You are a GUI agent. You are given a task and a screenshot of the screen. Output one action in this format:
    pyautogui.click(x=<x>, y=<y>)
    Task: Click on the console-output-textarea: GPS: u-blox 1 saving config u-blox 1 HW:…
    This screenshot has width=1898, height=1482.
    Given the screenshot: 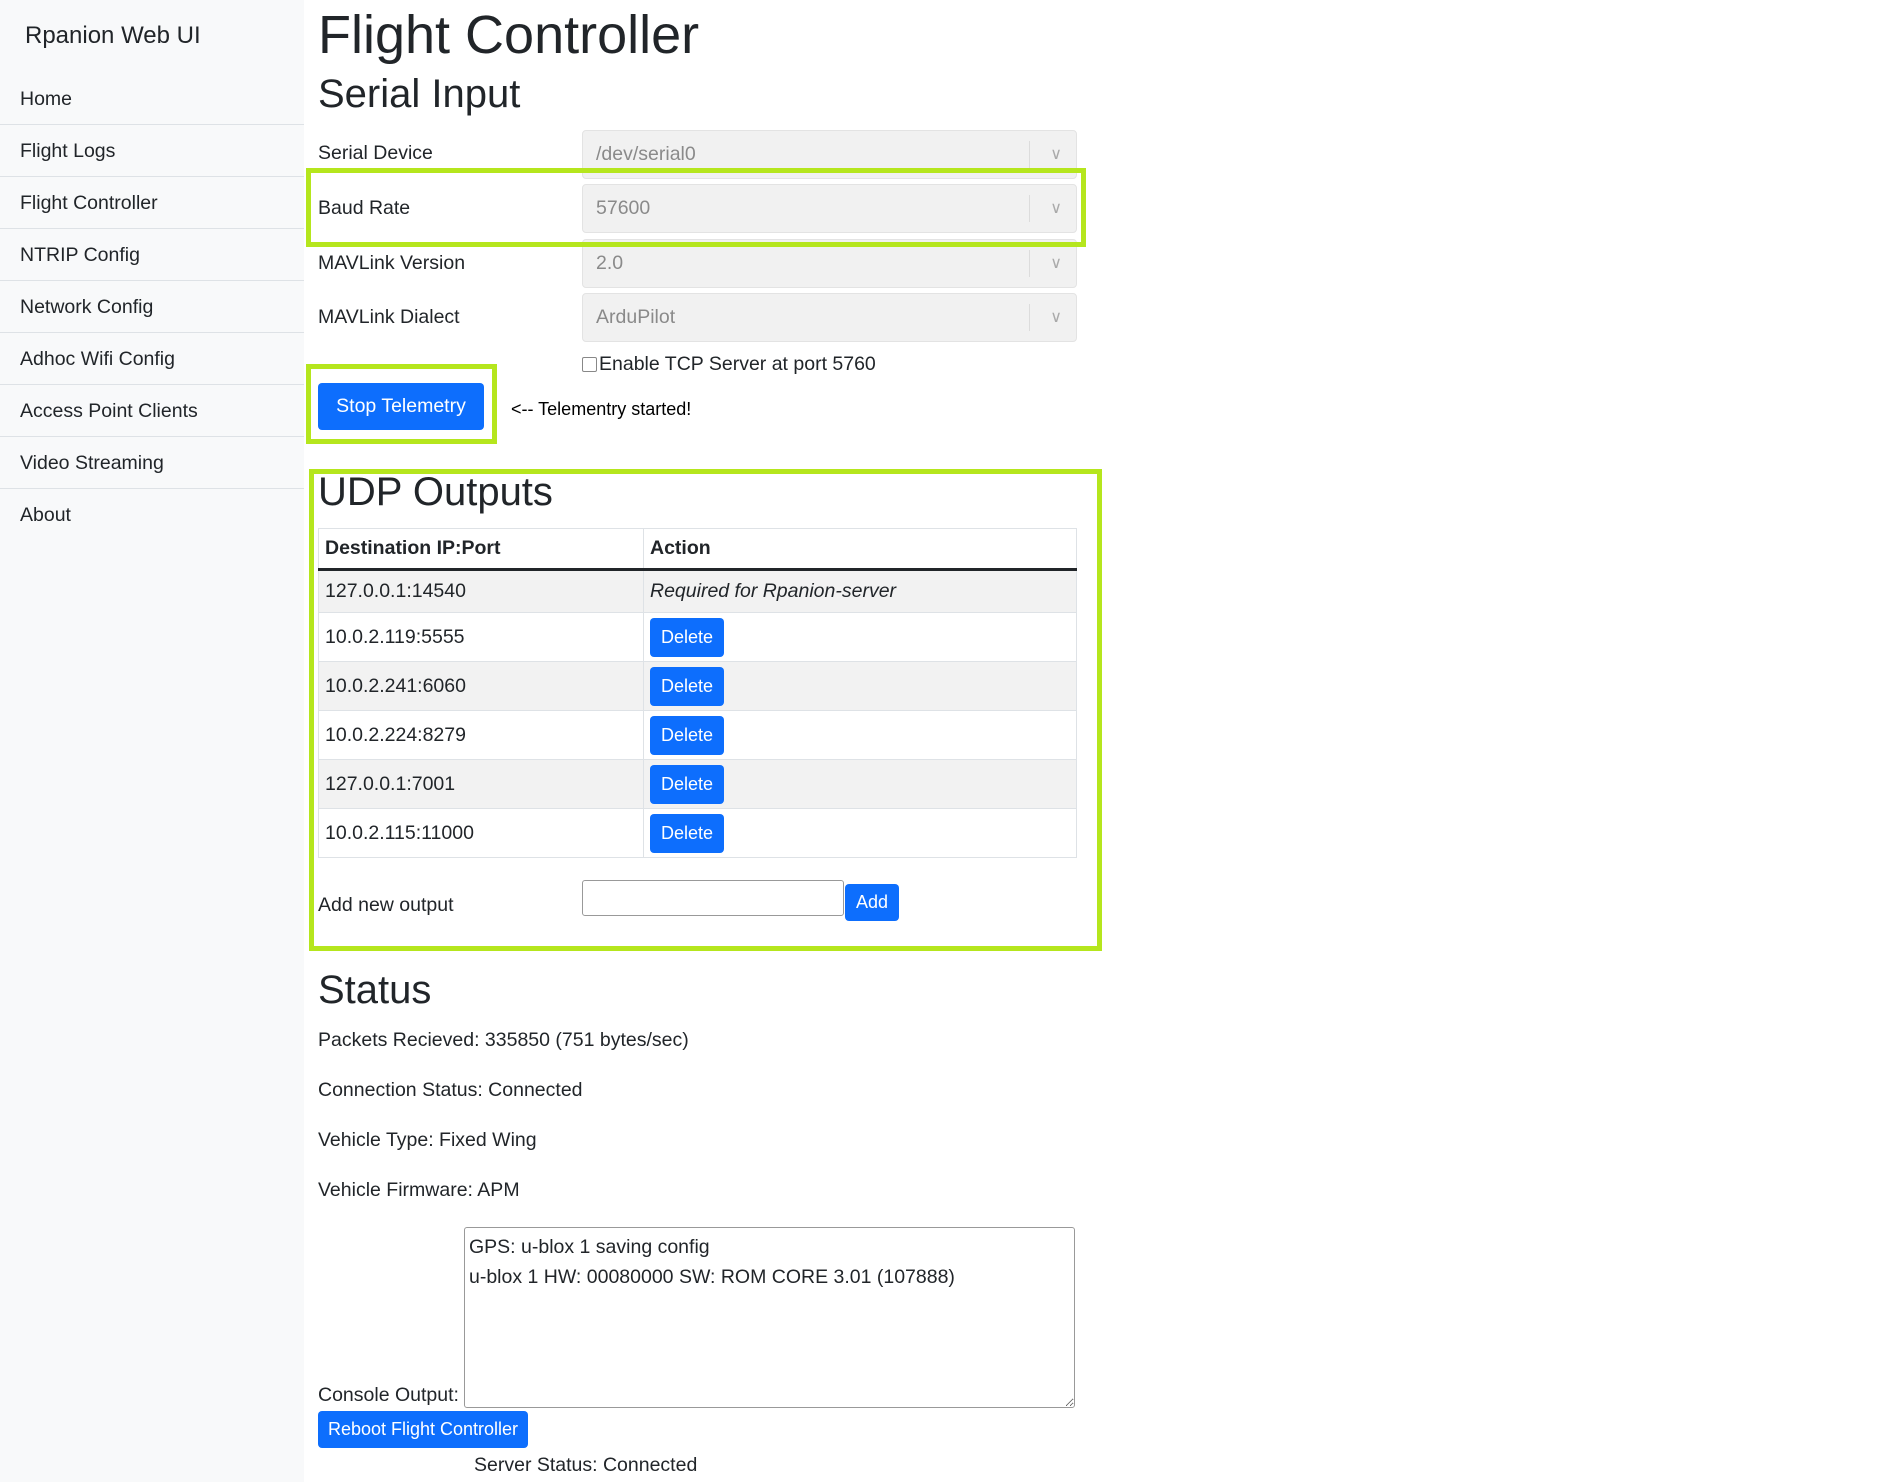 What is the action you would take?
    pyautogui.click(x=769, y=1317)
    